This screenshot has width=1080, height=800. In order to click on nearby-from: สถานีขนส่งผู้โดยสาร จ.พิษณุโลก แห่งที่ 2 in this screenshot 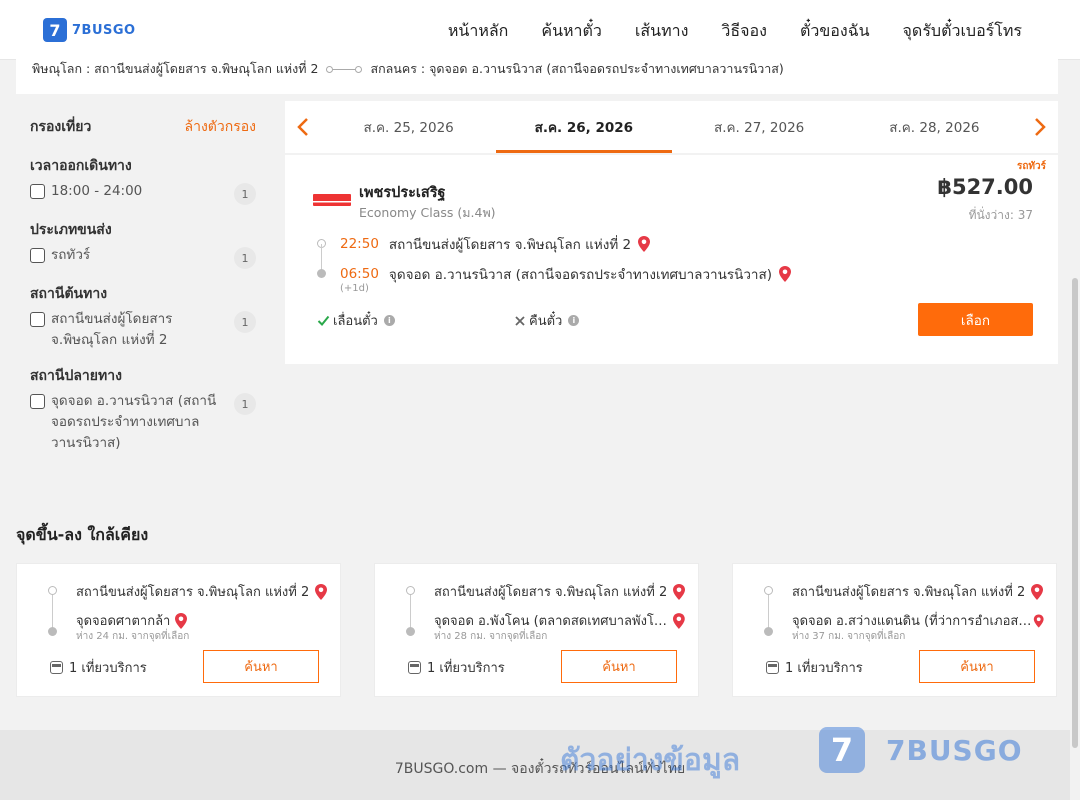, I will do `click(918, 591)`.